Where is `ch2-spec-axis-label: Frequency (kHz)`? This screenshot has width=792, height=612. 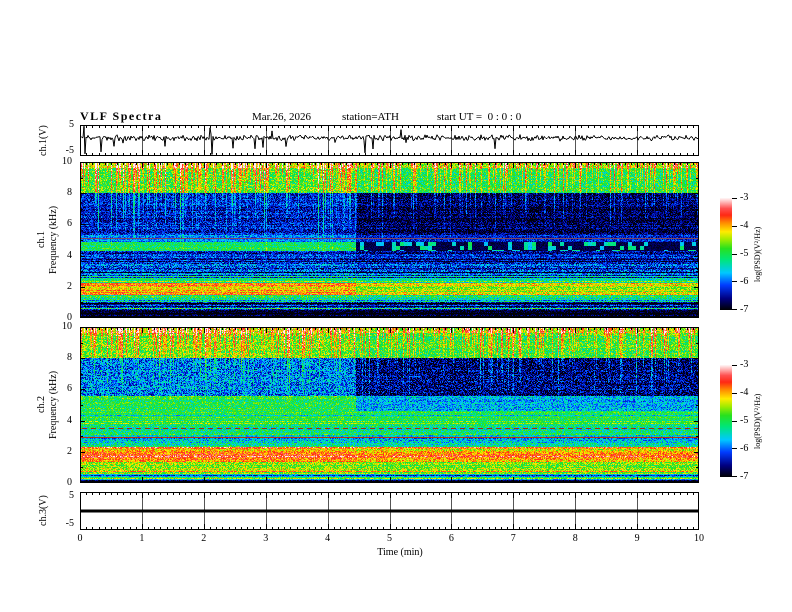
ch2-spec-axis-label: Frequency (kHz) is located at coordinates (53, 405).